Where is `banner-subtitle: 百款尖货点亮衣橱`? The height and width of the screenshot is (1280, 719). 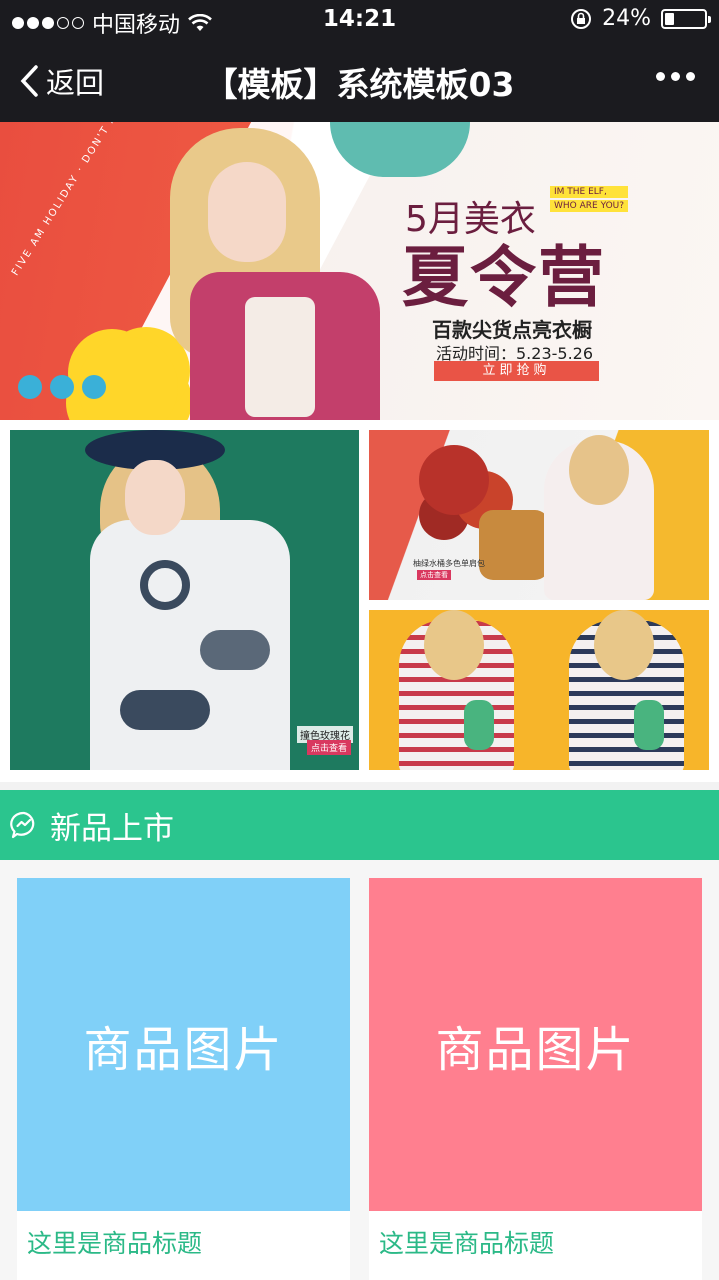 banner-subtitle: 百款尖货点亮衣橱 is located at coordinates (512, 330).